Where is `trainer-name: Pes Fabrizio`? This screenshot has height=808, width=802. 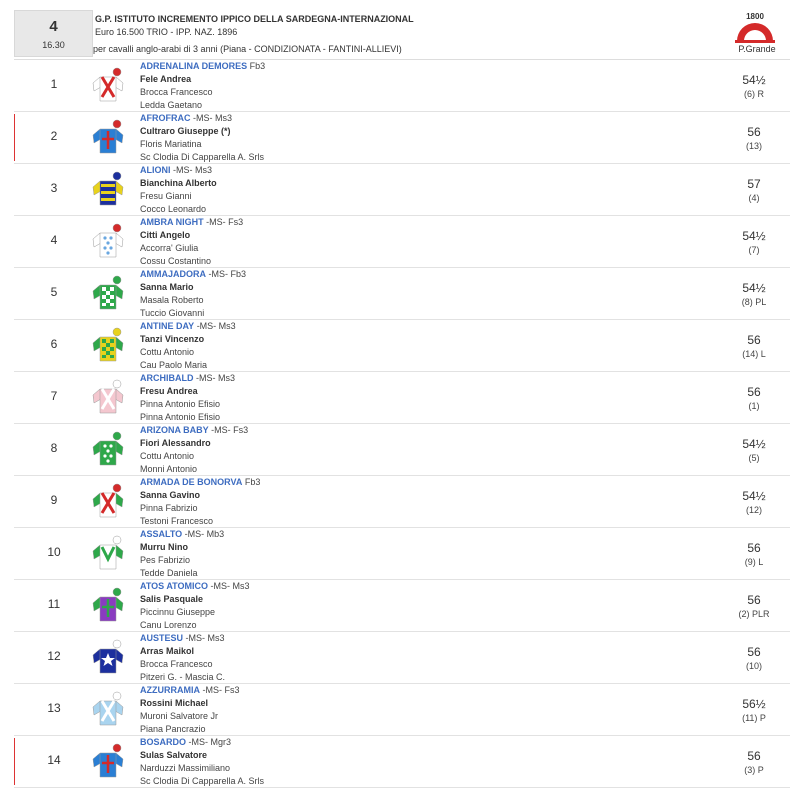 trainer-name: Pes Fabrizio is located at coordinates (165, 560).